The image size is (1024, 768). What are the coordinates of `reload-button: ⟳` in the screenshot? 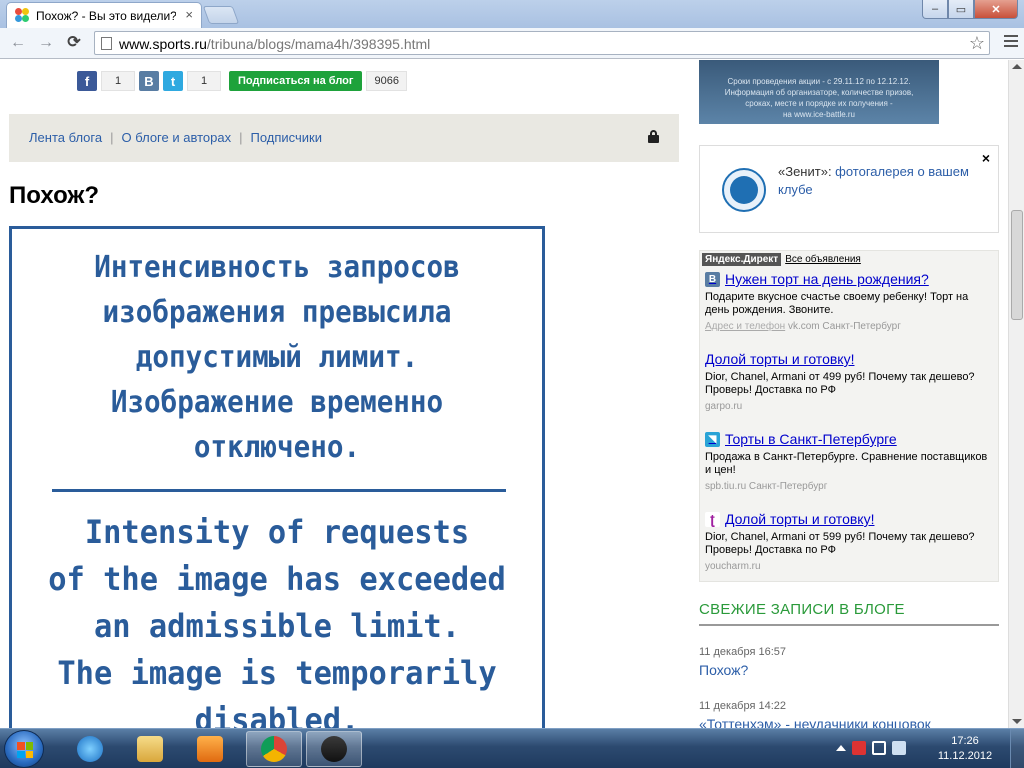 It's located at (74, 43).